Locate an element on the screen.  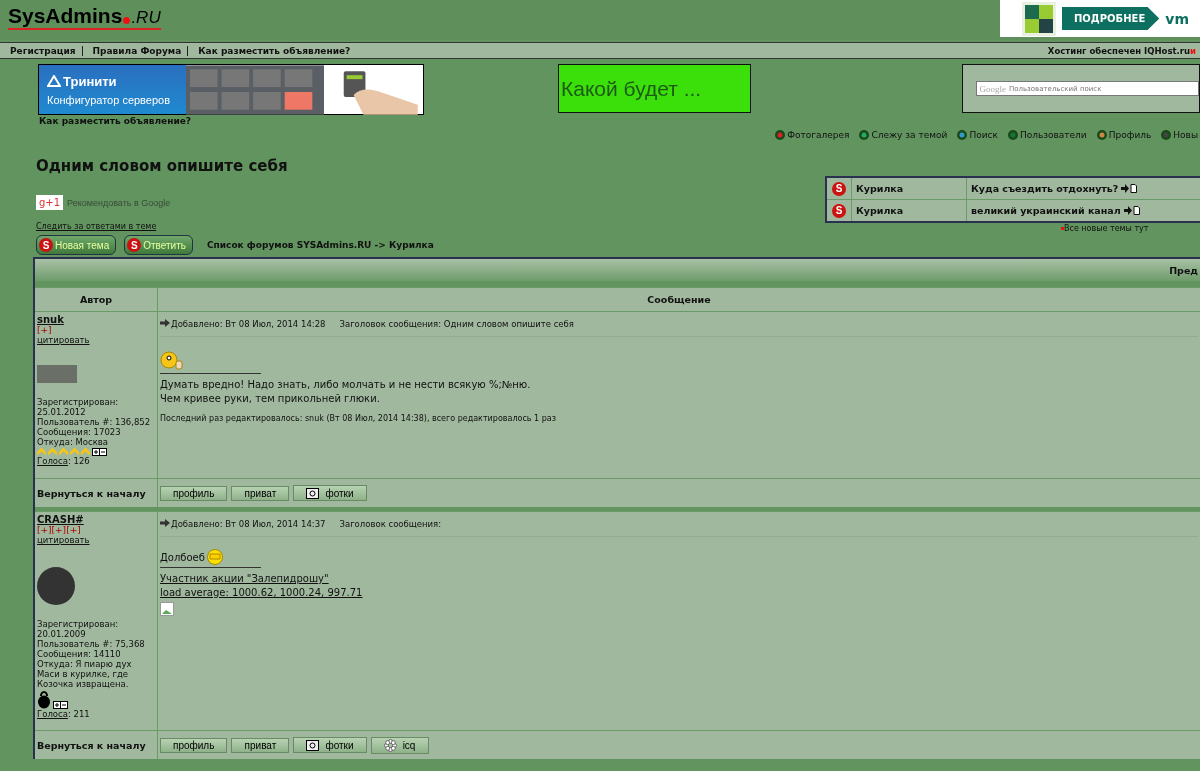
nav-link: Регистрация is located at coordinates (41, 50).